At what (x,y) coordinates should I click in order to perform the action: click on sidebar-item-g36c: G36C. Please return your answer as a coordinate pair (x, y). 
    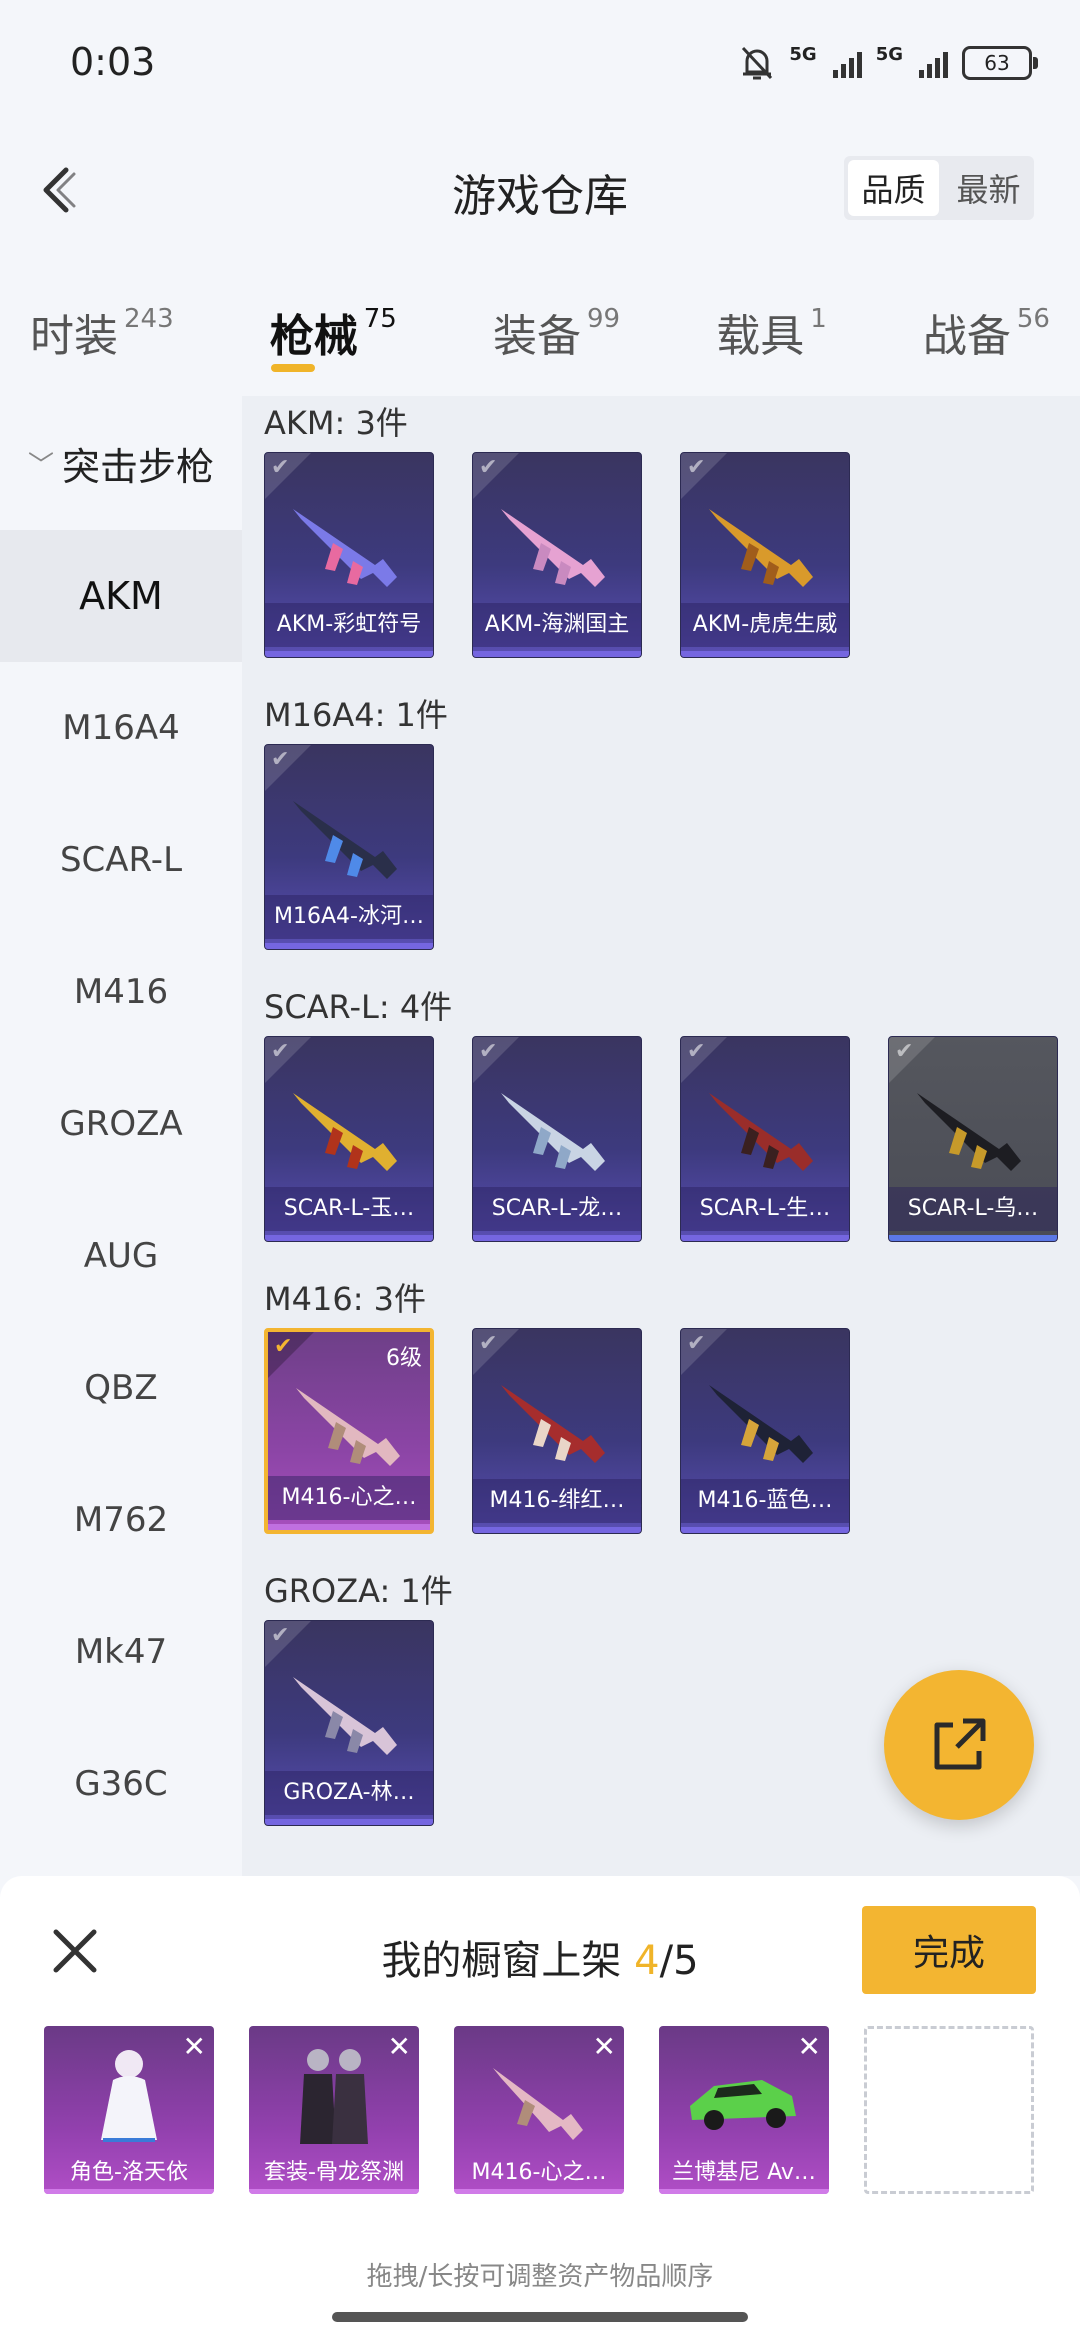
    Looking at the image, I should click on (121, 1784).